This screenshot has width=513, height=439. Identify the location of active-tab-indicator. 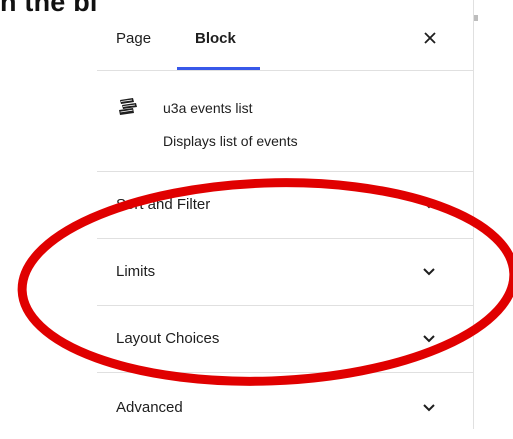
(218, 68).